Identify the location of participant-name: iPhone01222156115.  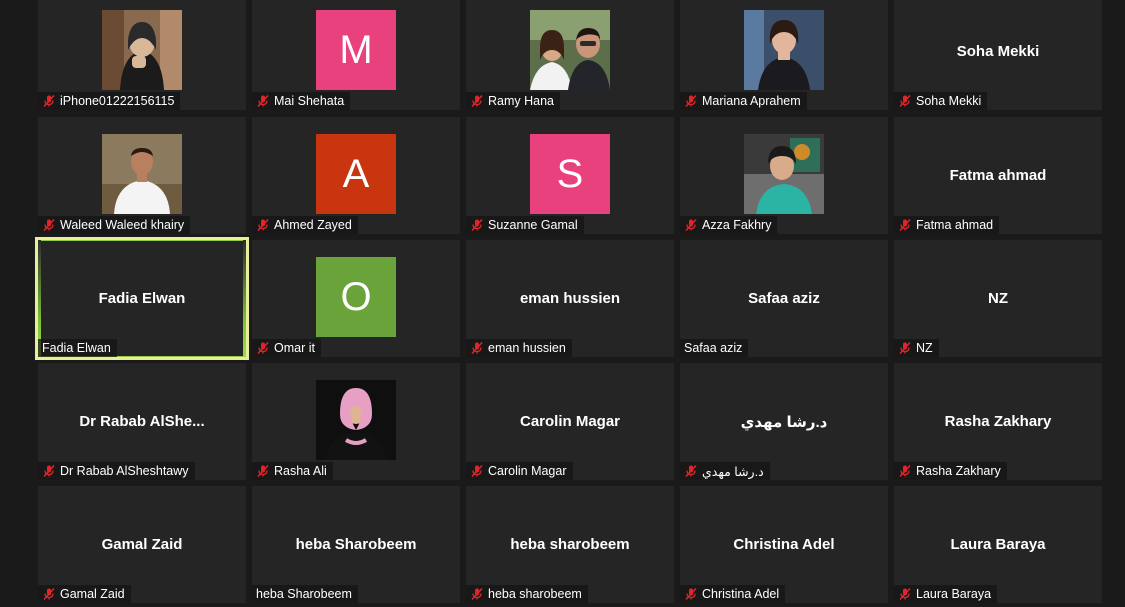
(117, 101).